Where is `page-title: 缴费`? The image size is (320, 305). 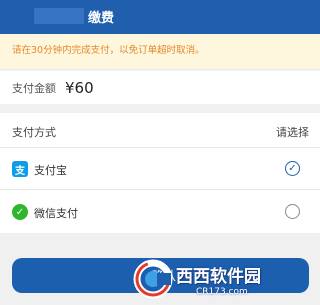
page-title: 缴费 is located at coordinates (101, 18).